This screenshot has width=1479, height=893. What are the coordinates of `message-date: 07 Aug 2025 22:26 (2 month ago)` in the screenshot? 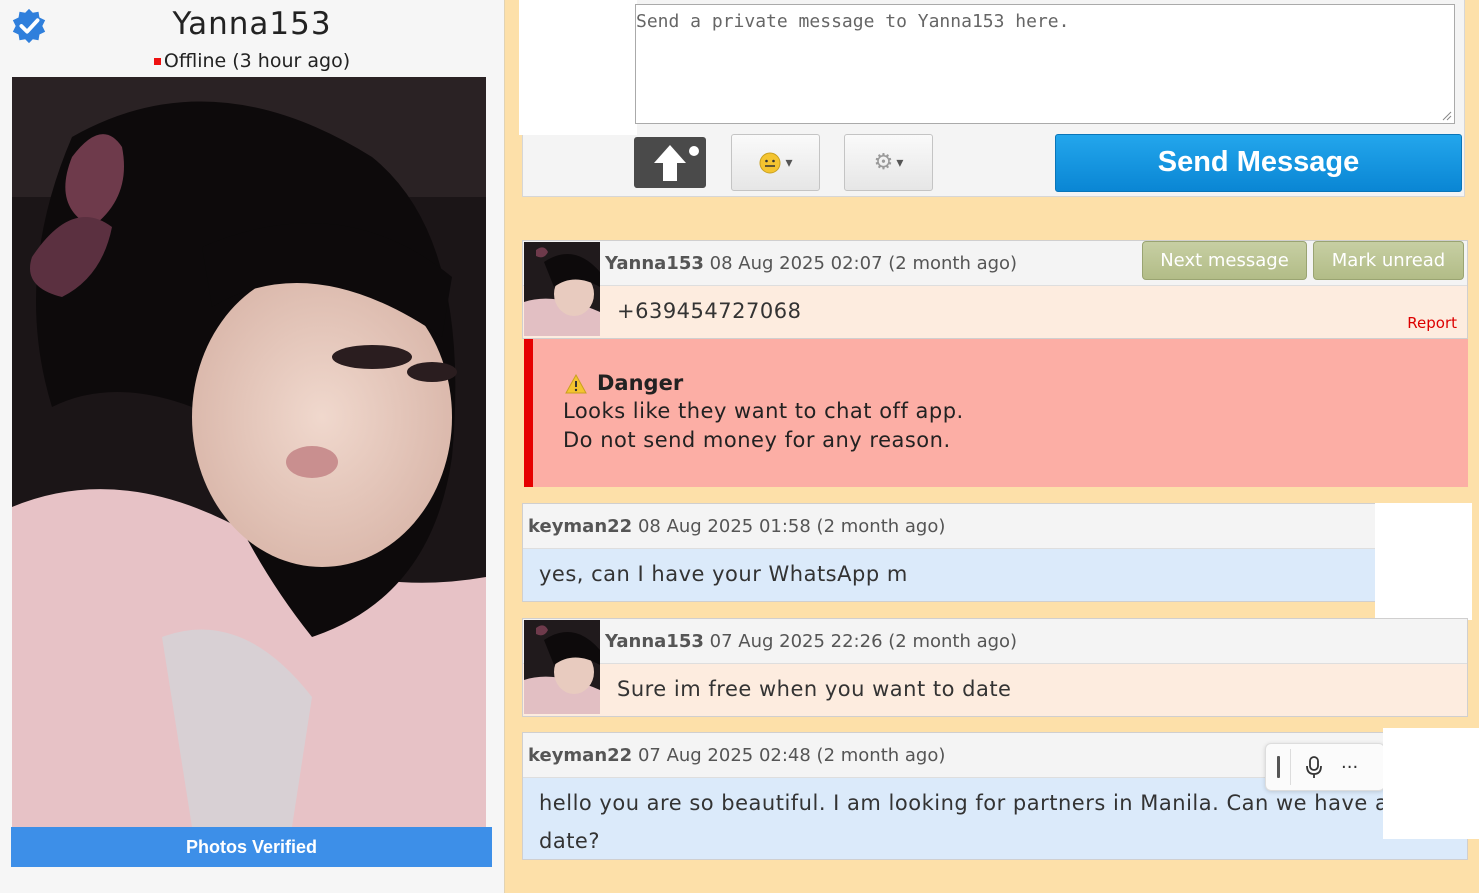 It's located at (863, 641).